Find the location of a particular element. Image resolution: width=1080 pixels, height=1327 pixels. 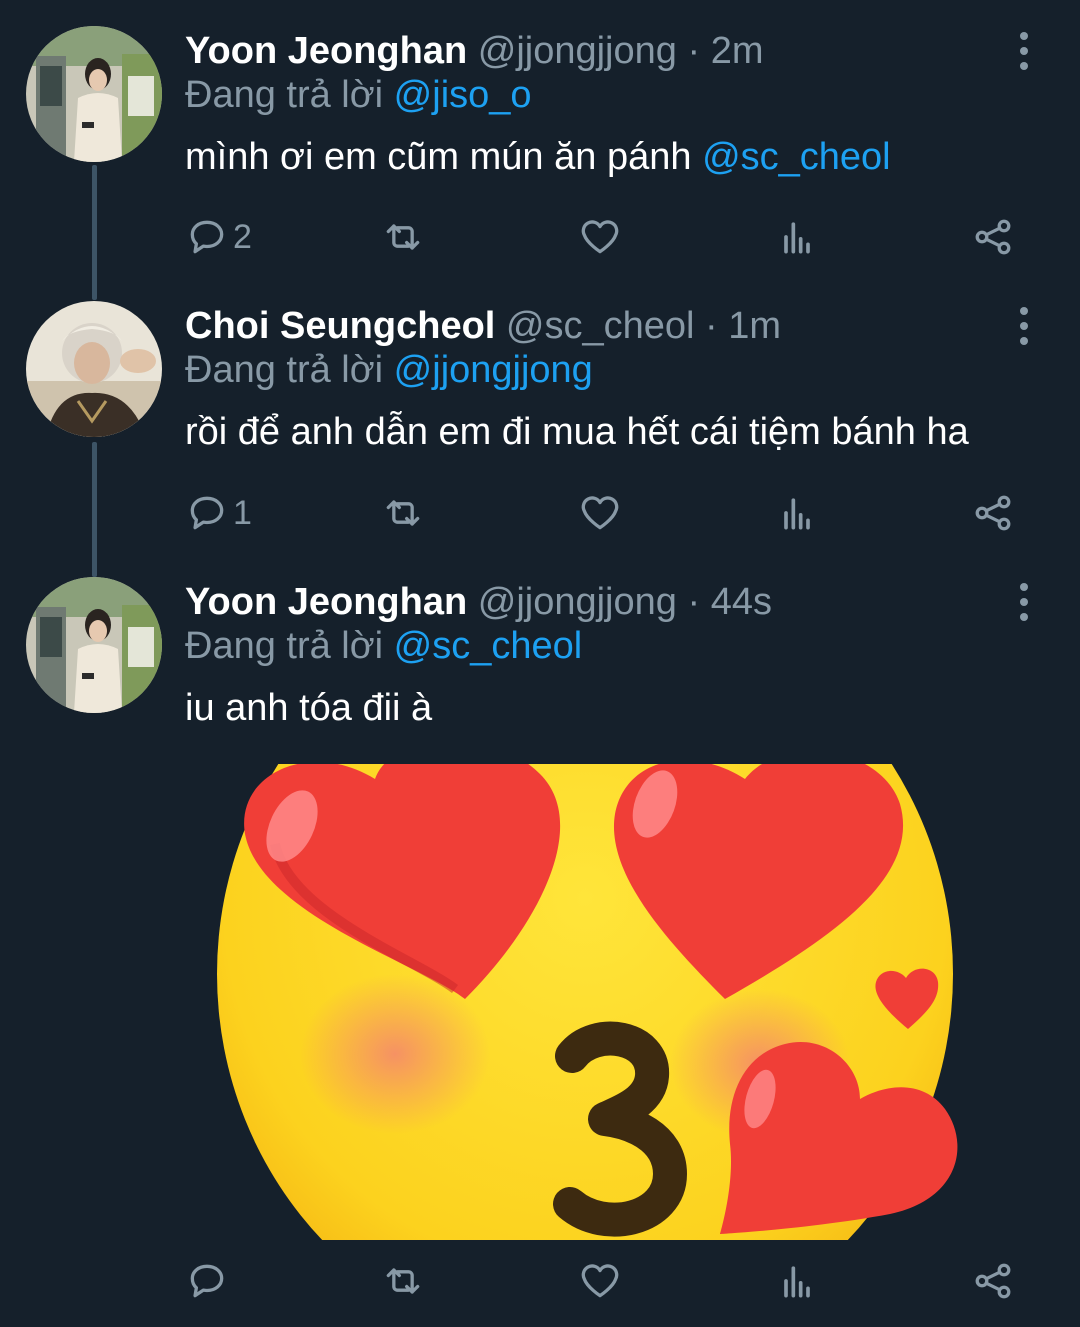

tweet-actions: 1 is located at coordinates (610, 513).